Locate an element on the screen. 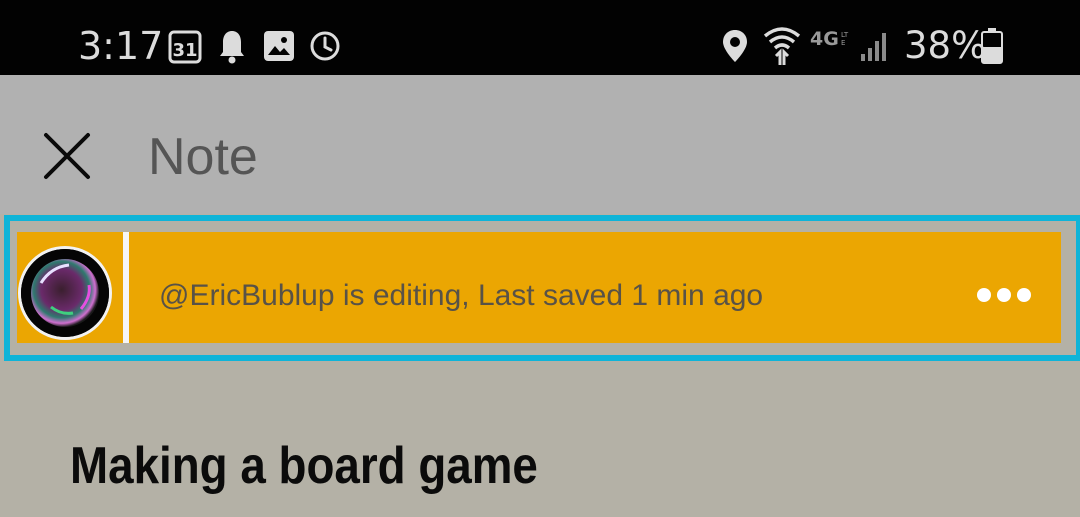 Image resolution: width=1080 pixels, height=517 pixels. network-type-icon: 4G LT E is located at coordinates (829, 39).